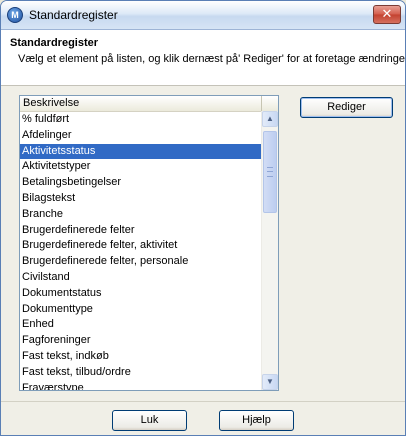  I want to click on list-item: Brugerdefinerede felter, so click(141, 231).